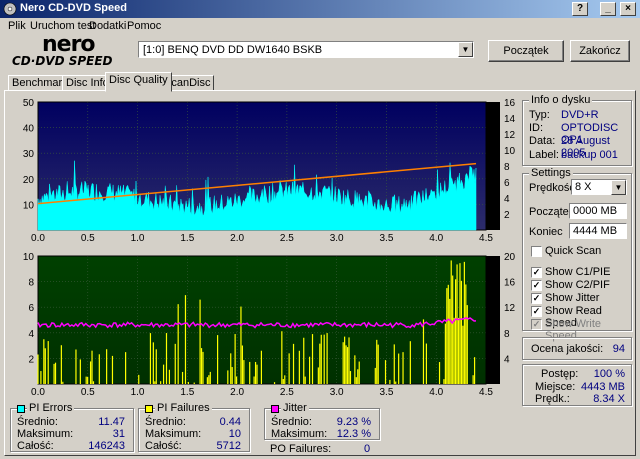 The image size is (640, 459). Describe the element at coordinates (31, 359) in the screenshot. I see `y-tick-label: 2` at that location.